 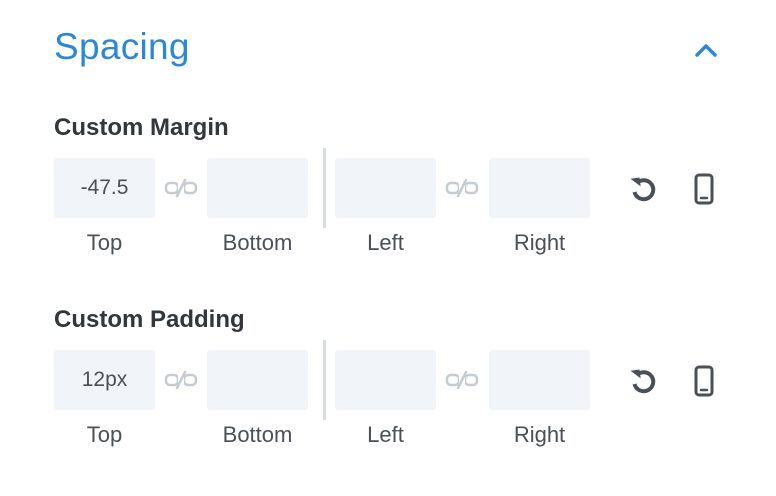 I want to click on padding-bottom-input, so click(x=257, y=380).